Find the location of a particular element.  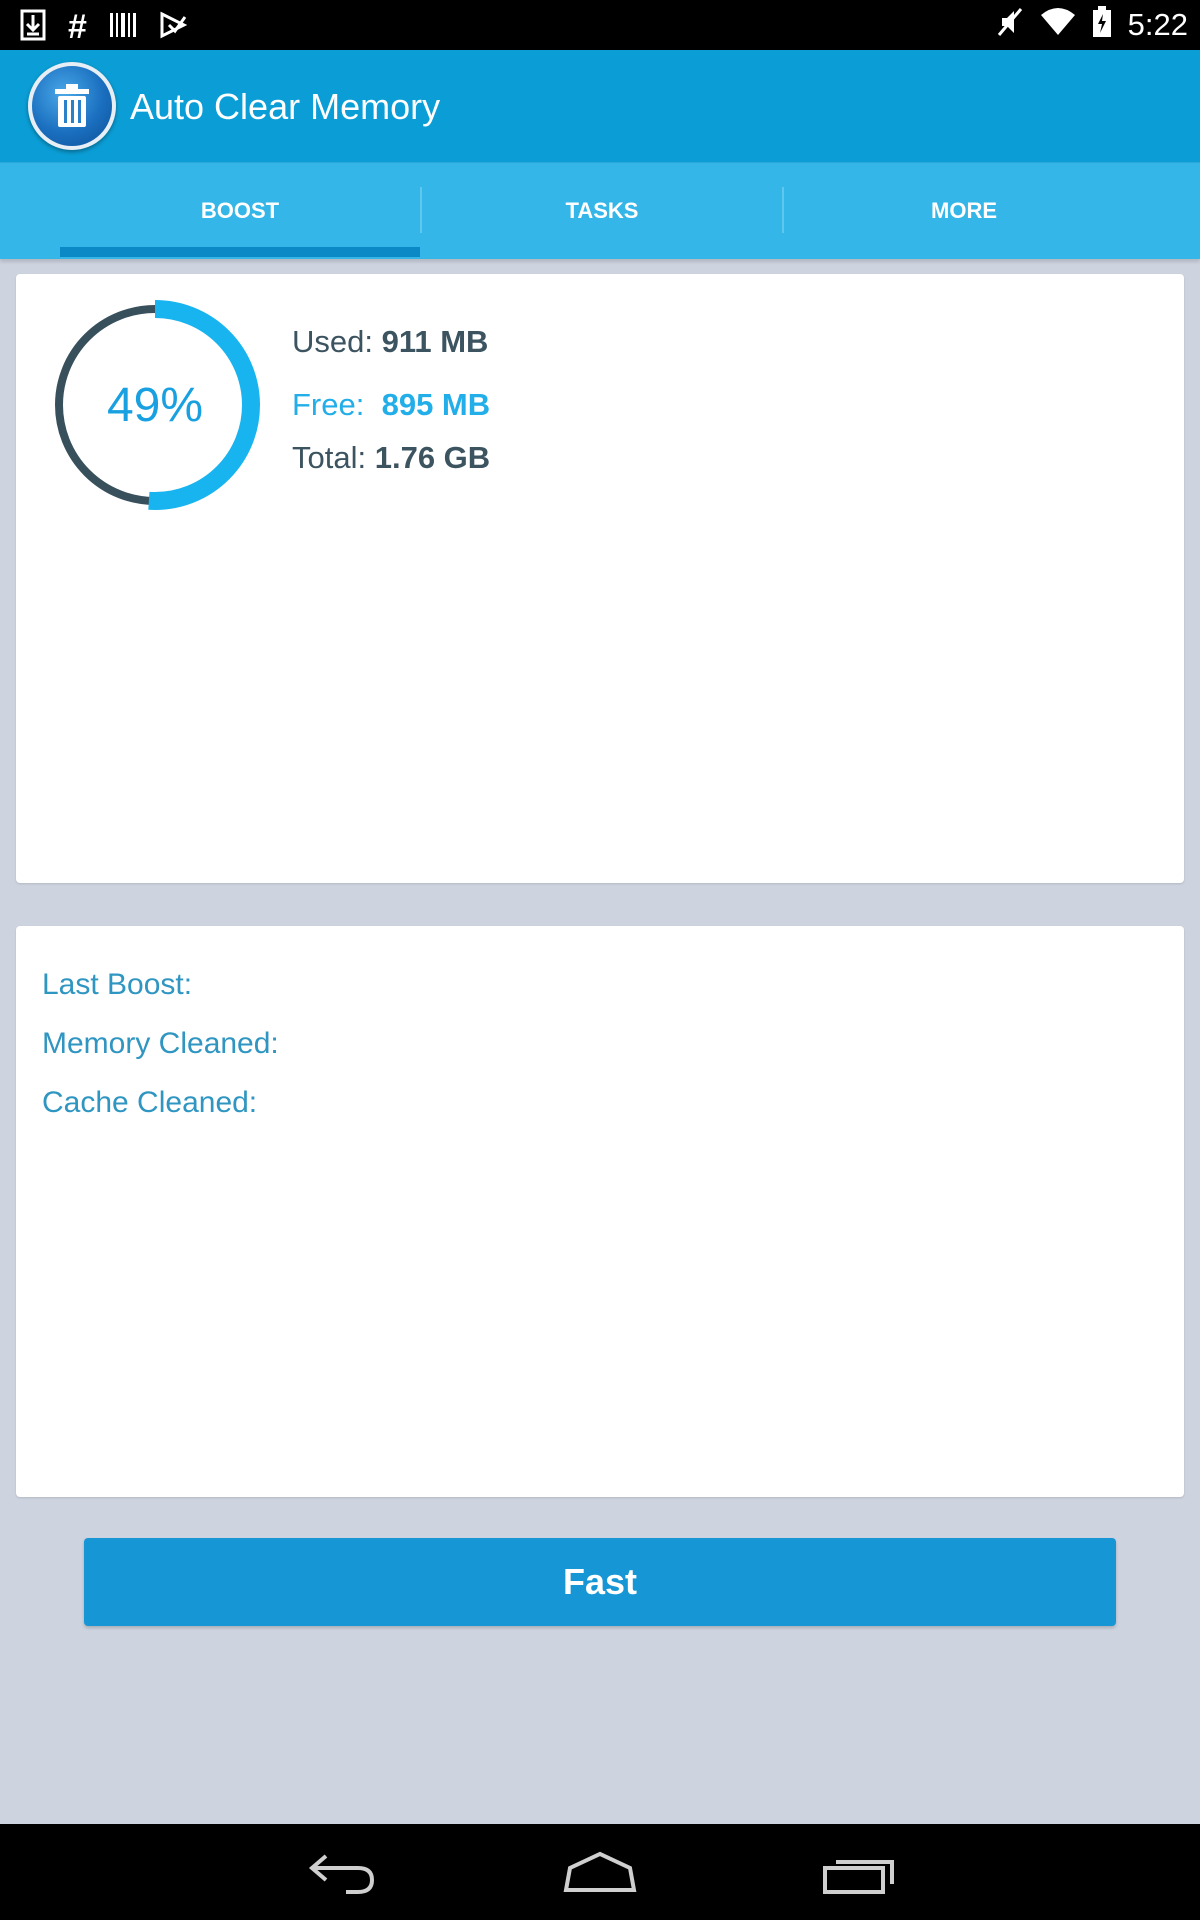

app-bar: Auto Clear Memory is located at coordinates (600, 106).